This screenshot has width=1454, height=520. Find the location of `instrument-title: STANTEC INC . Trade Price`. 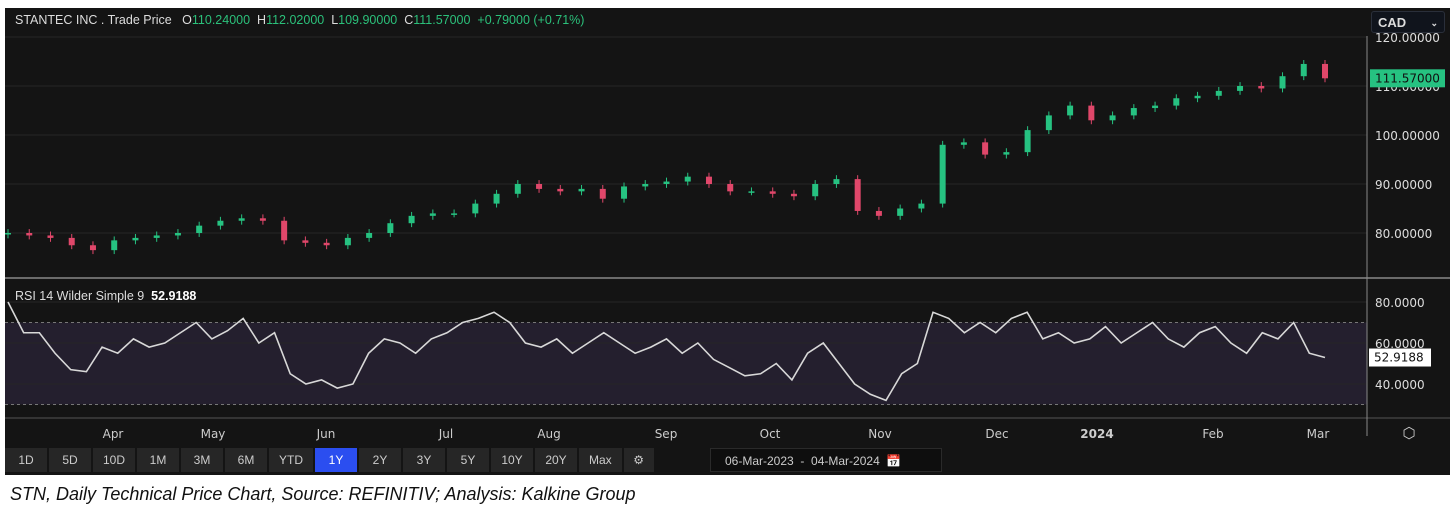

instrument-title: STANTEC INC . Trade Price is located at coordinates (93, 20).